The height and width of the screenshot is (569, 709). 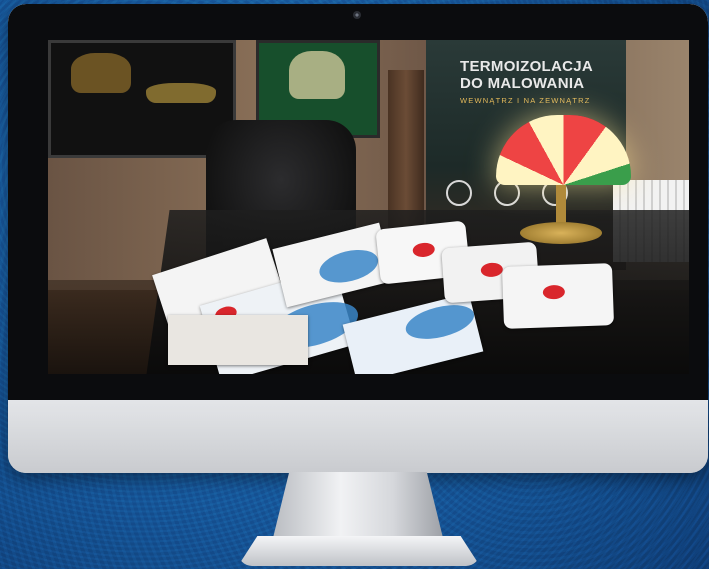 I want to click on webcam-icon, so click(x=357, y=15).